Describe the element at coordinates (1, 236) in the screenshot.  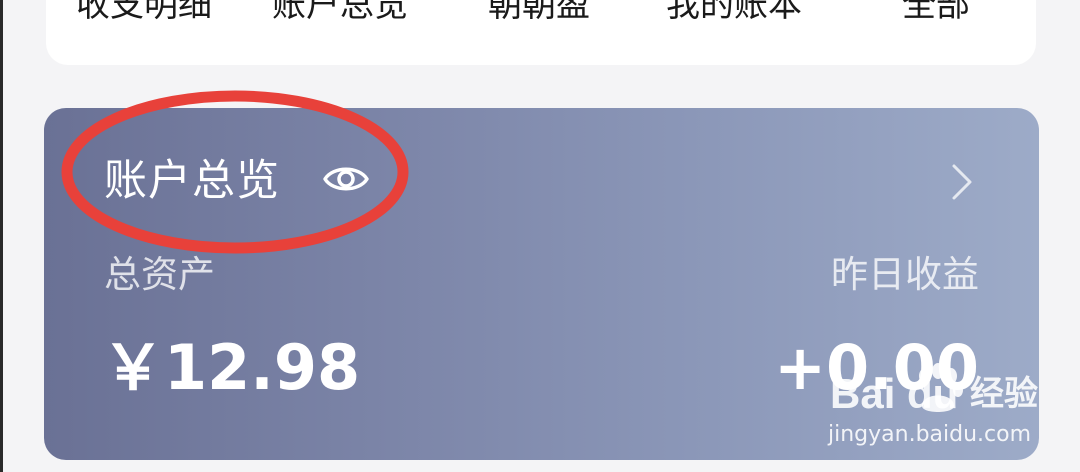
I see `left-edge` at that location.